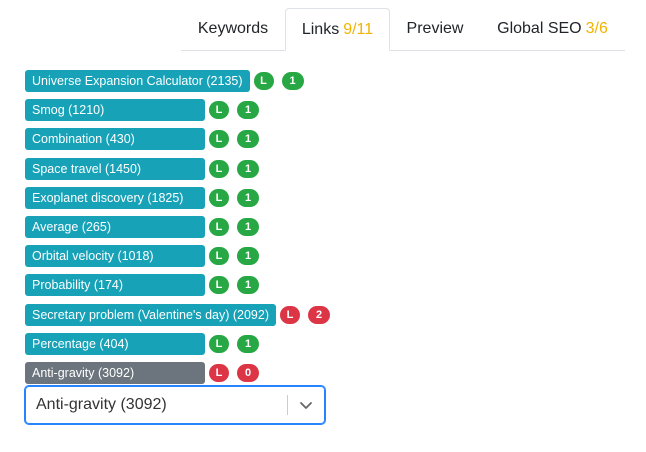 This screenshot has width=646, height=452. What do you see at coordinates (115, 256) in the screenshot?
I see `link-label: Orbital velocity (1018)` at bounding box center [115, 256].